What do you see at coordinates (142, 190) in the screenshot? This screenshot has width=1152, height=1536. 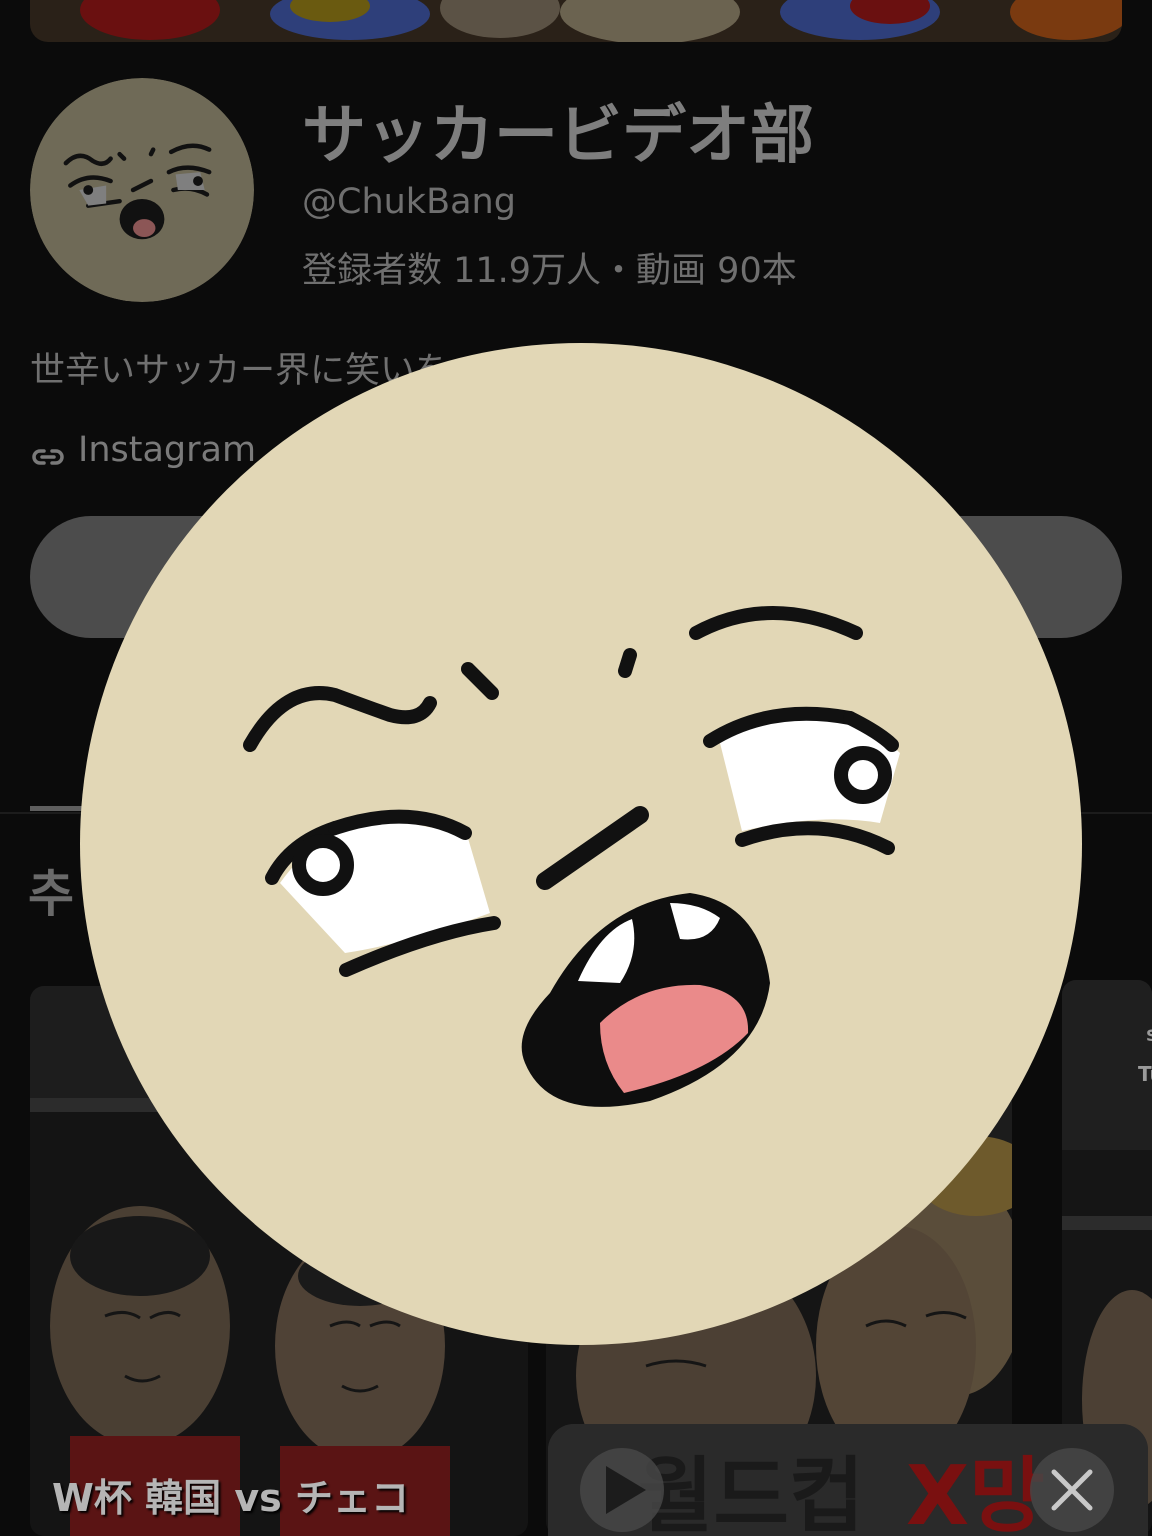 I see `channel-avatar` at bounding box center [142, 190].